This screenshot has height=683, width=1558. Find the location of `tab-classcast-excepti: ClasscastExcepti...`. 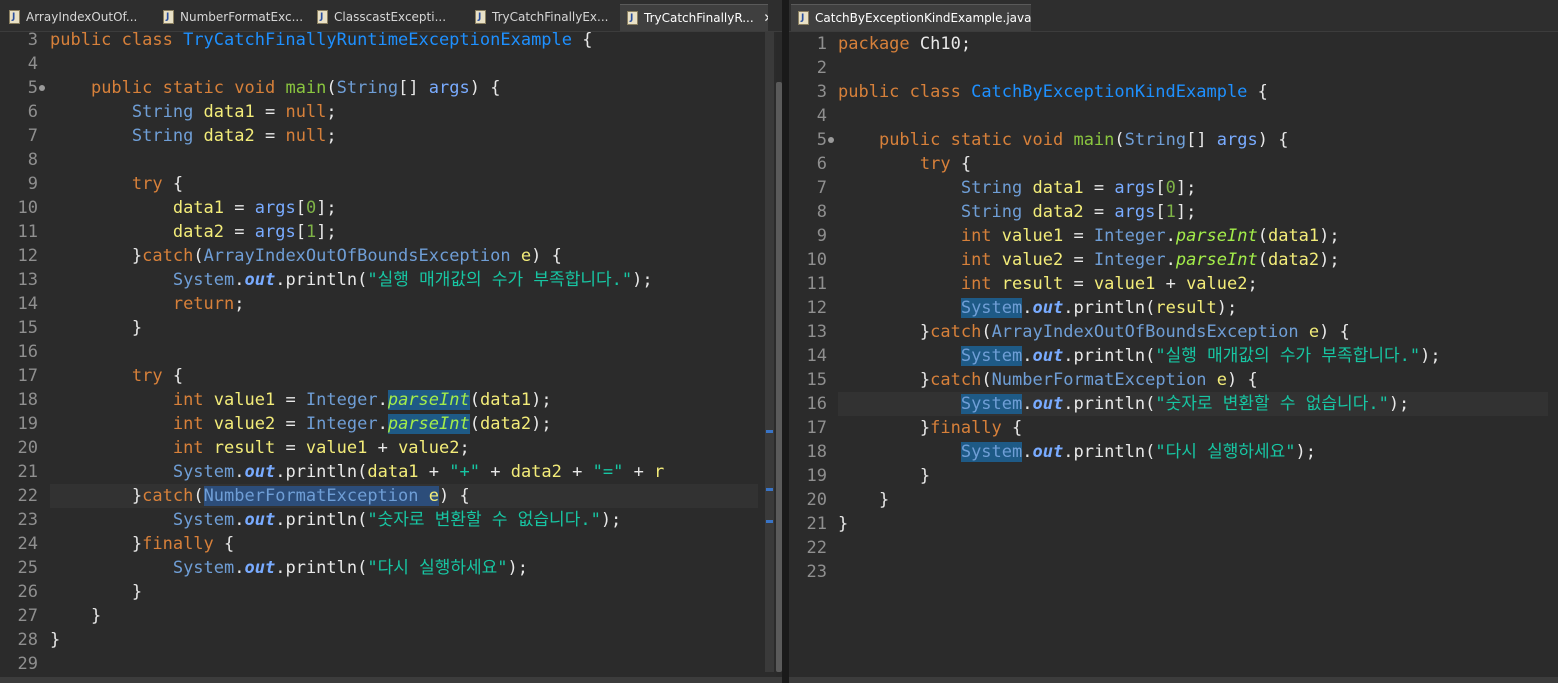

tab-classcast-excepti: ClasscastExcepti... is located at coordinates (388, 17).